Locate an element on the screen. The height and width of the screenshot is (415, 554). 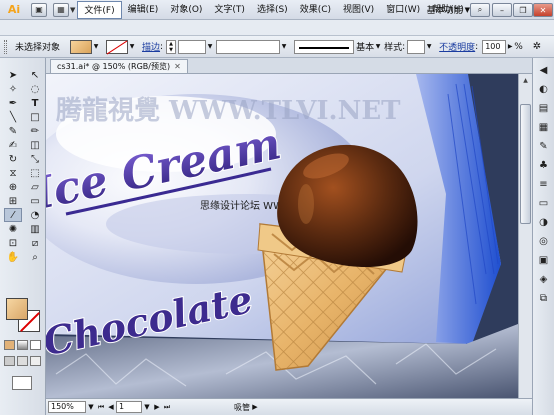
blob-brush-tool-icon: ✍ is located at coordinates (13, 145).